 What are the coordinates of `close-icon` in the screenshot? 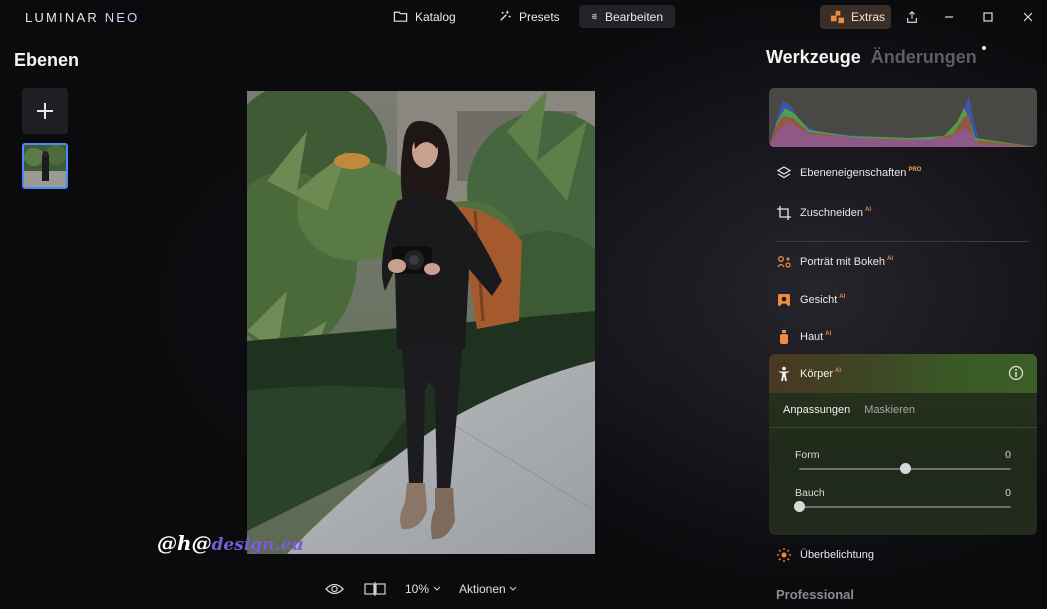 It's located at (1028, 17).